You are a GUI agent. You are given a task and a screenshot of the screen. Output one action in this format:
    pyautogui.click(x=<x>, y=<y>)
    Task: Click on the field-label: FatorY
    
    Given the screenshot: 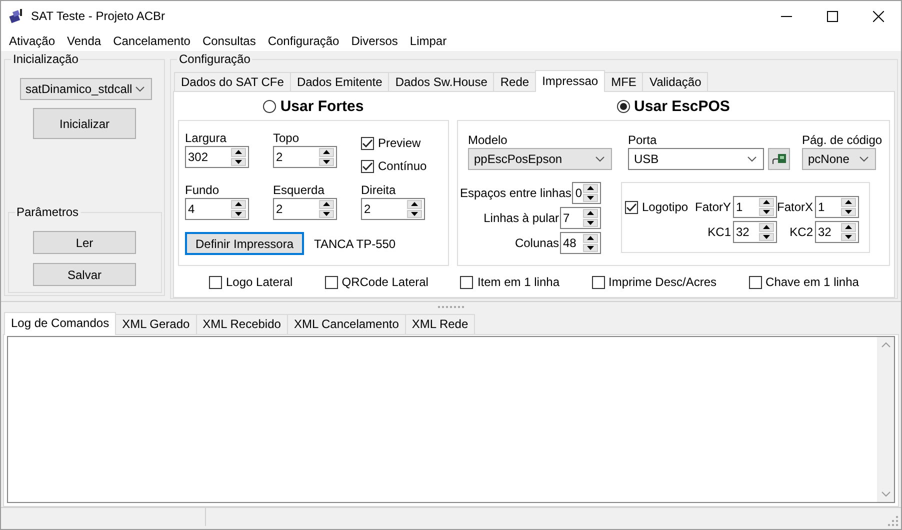 What is the action you would take?
    pyautogui.click(x=713, y=207)
    